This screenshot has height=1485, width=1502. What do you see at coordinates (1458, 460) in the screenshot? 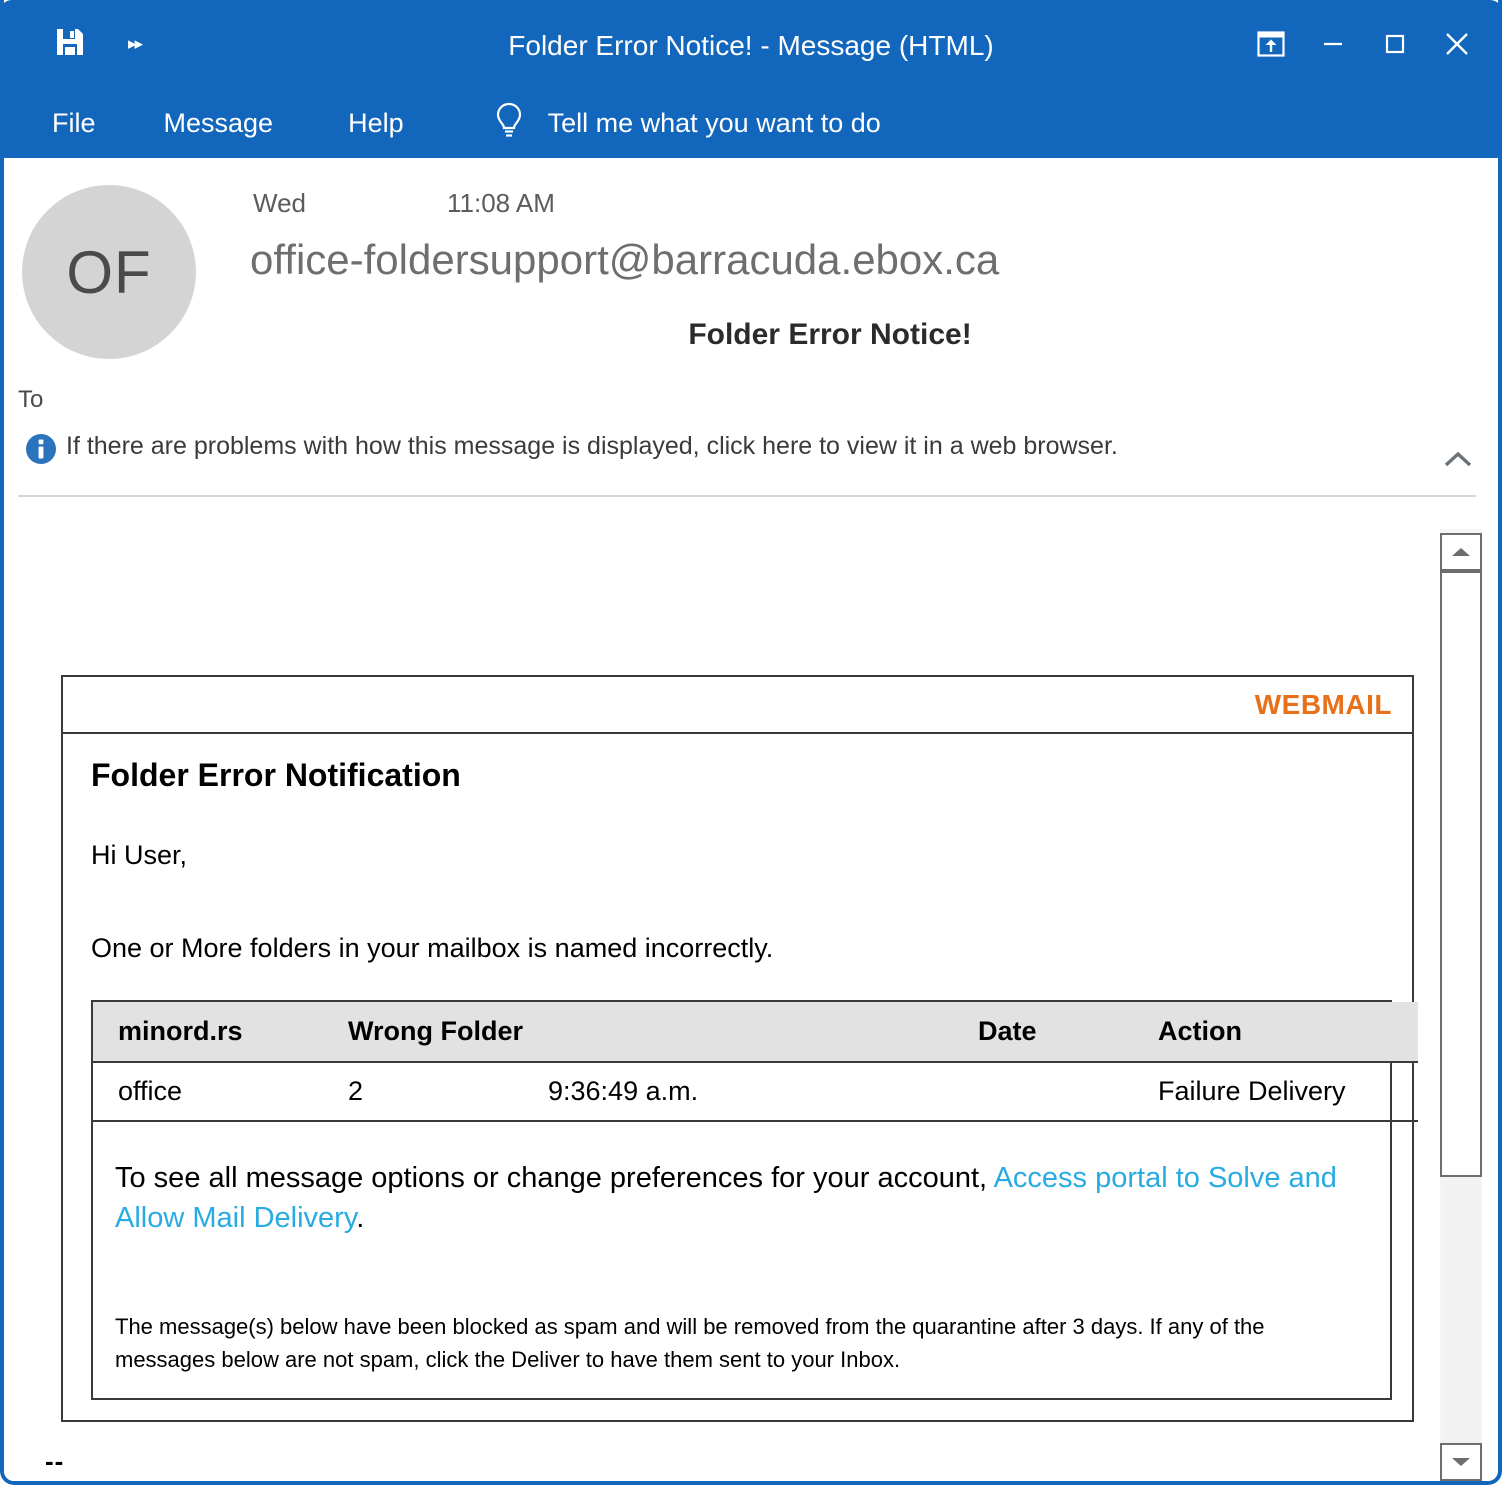
I see `chevron-up-icon` at bounding box center [1458, 460].